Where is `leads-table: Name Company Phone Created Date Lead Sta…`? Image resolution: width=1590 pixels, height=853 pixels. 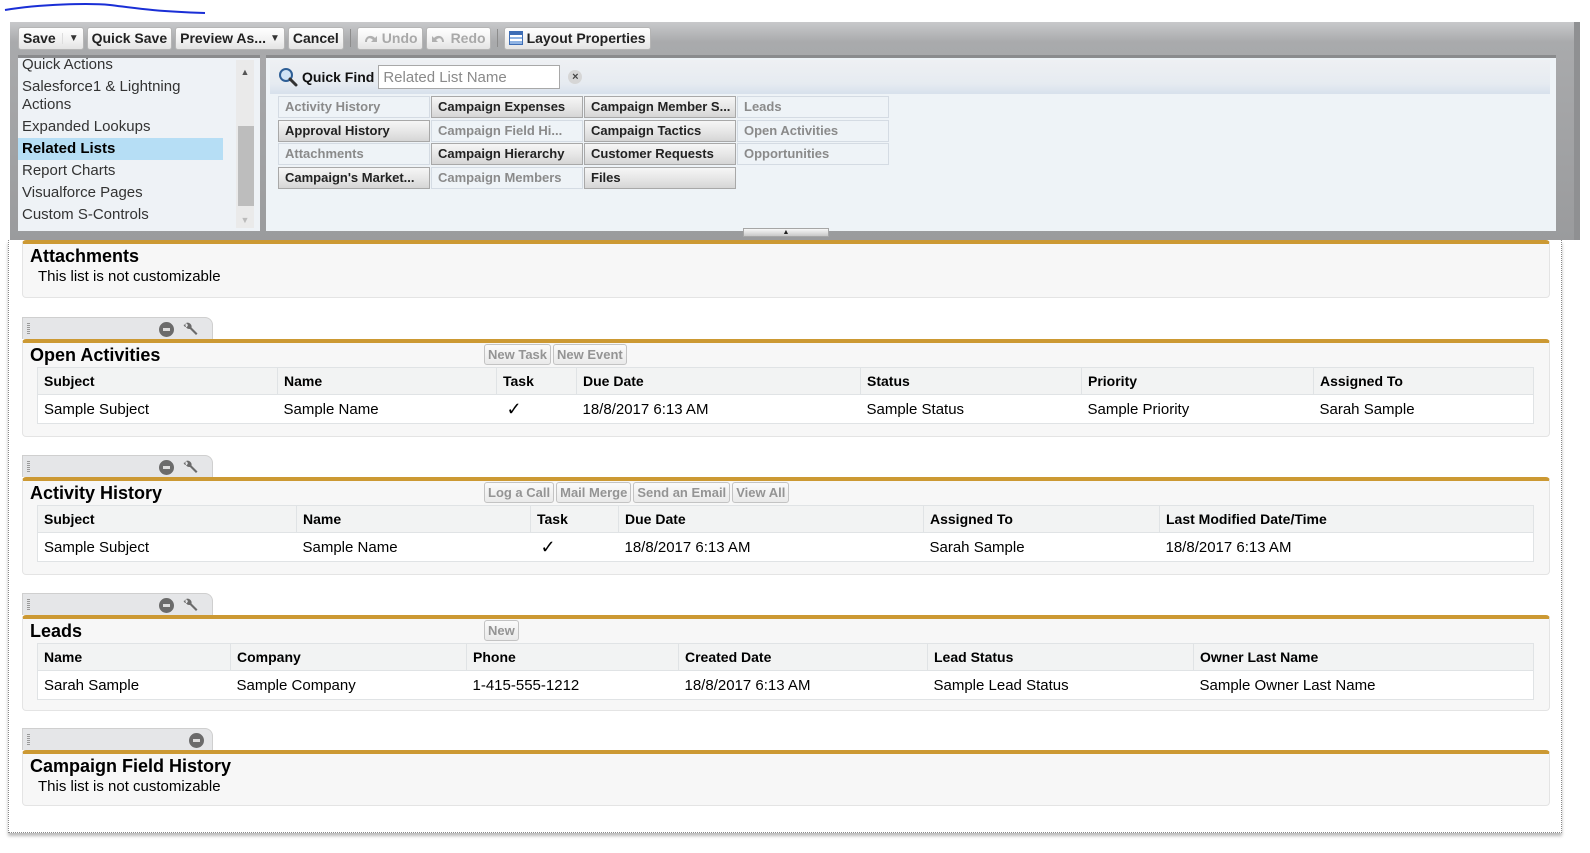 leads-table: Name Company Phone Created Date Lead Sta… is located at coordinates (785, 671).